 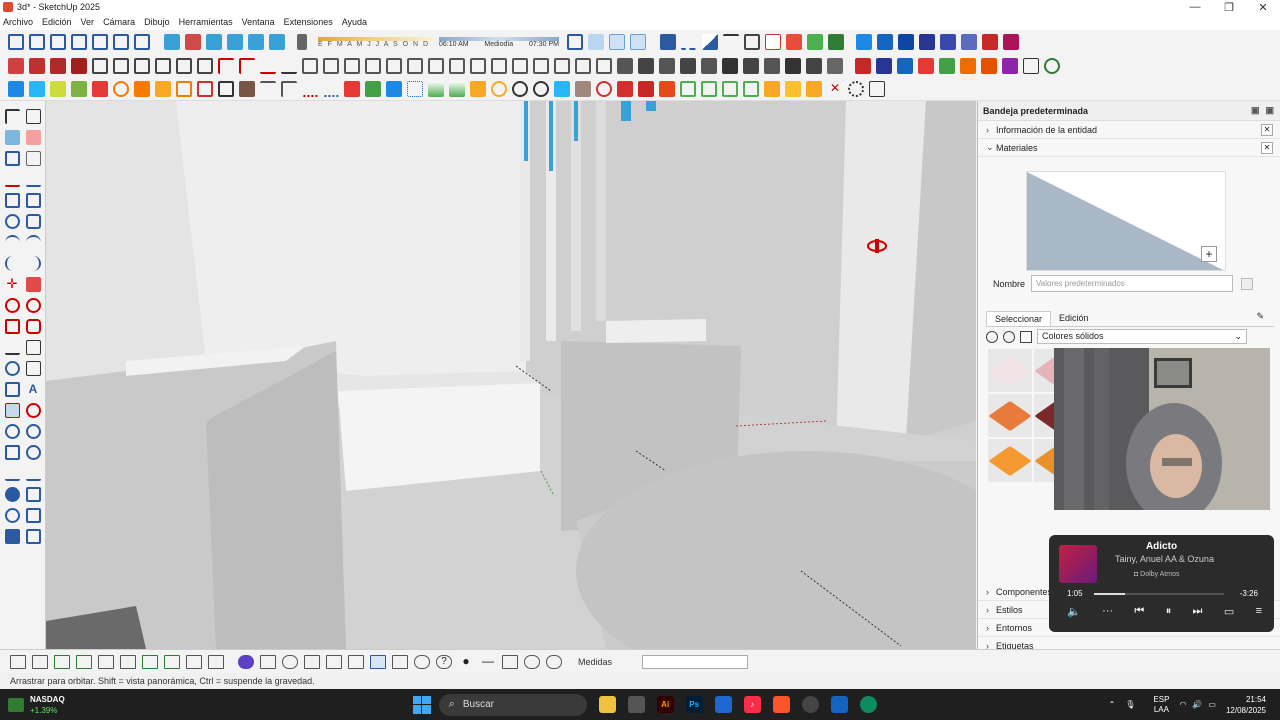 What do you see at coordinates (33, 410) in the screenshot?
I see `pan-tool-icon` at bounding box center [33, 410].